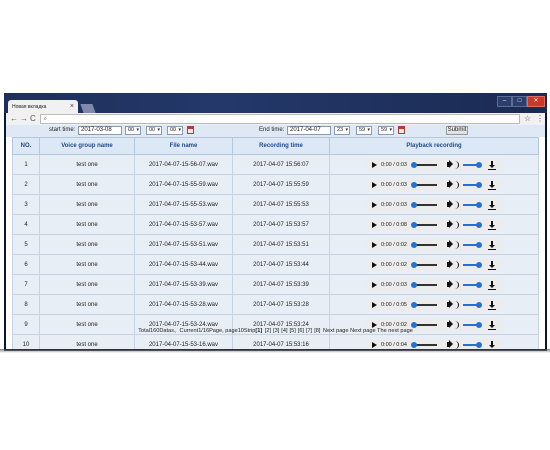 The image size is (550, 450). What do you see at coordinates (363, 331) in the screenshot?
I see `pagination-next-page-link-2: Next page` at bounding box center [363, 331].